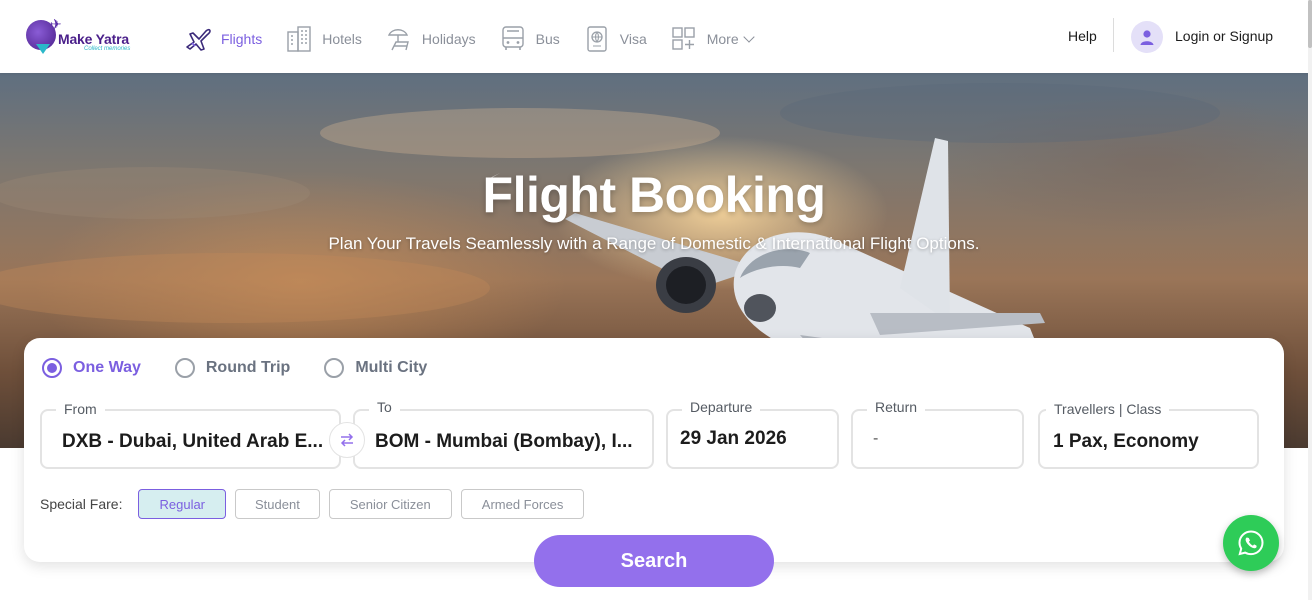  Describe the element at coordinates (399, 39) in the screenshot. I see `beach-chair-icon` at that location.